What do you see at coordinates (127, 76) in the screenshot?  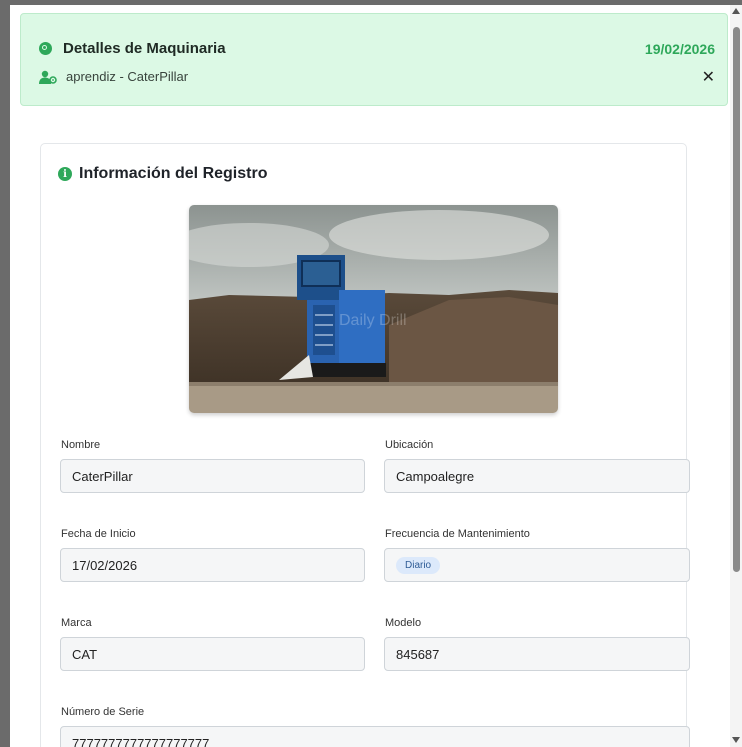 I see `header-user: aprendiz - CaterPillar` at bounding box center [127, 76].